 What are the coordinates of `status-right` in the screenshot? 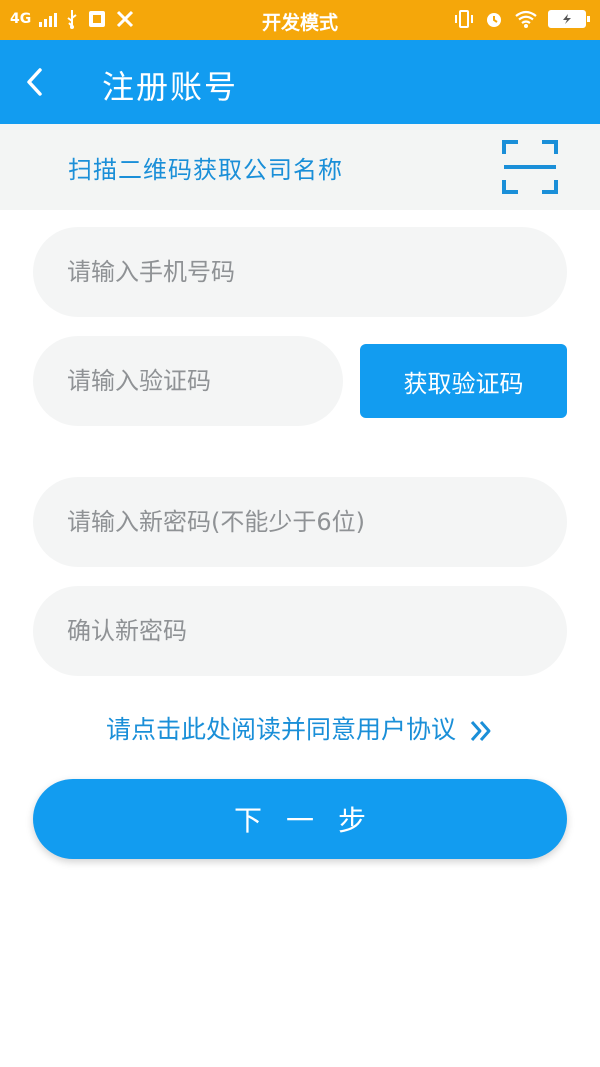 It's located at (522, 19).